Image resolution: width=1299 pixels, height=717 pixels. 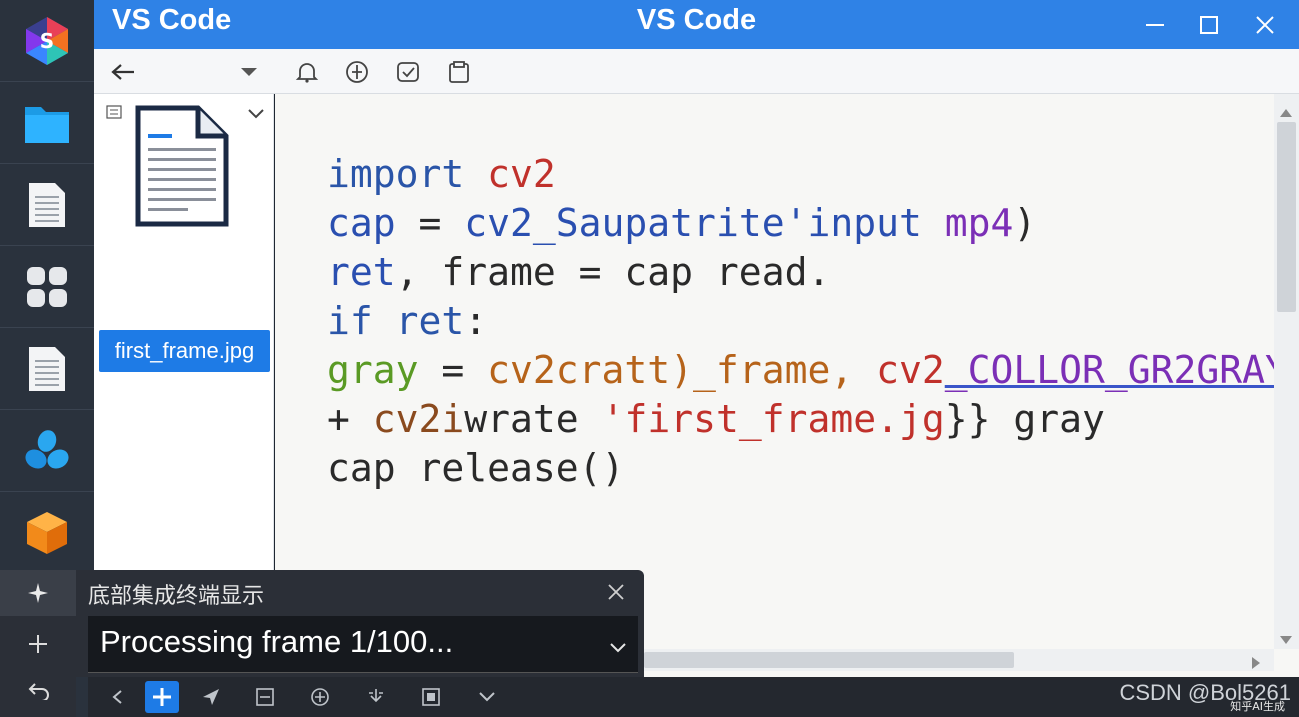 I want to click on maximize-icon, so click(x=1209, y=25).